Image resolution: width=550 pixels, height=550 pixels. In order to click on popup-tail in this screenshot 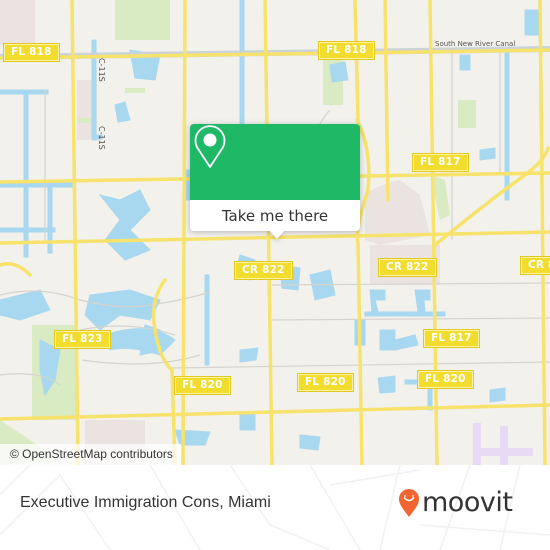, I will do `click(277, 234)`.